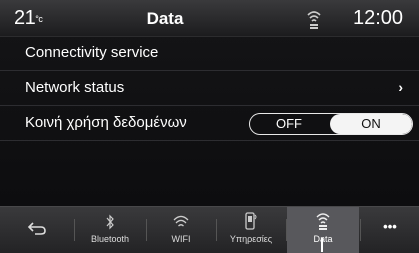 The image size is (419, 253). I want to click on nav-more: •••, so click(390, 230).